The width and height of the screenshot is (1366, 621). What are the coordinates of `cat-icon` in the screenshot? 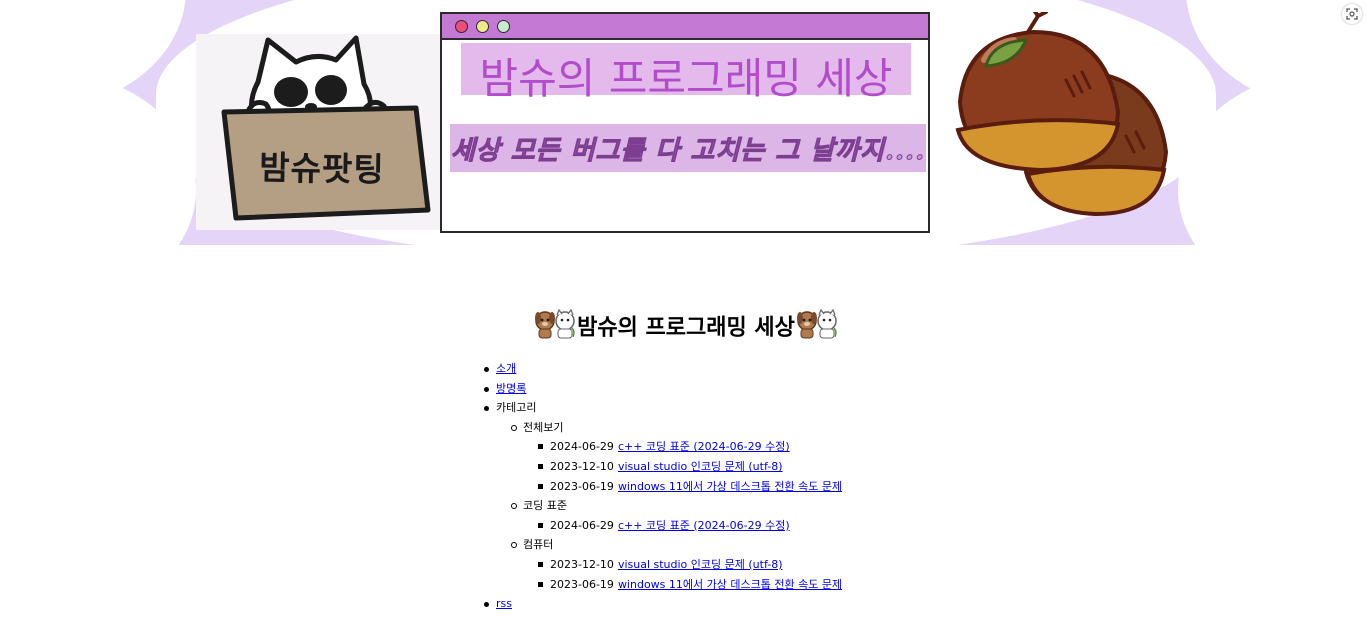 It's located at (326, 128).